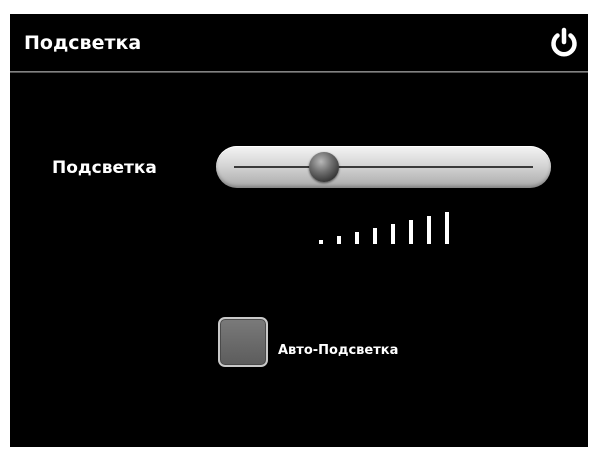 This screenshot has width=598, height=453. I want to click on title-divider, so click(299, 72).